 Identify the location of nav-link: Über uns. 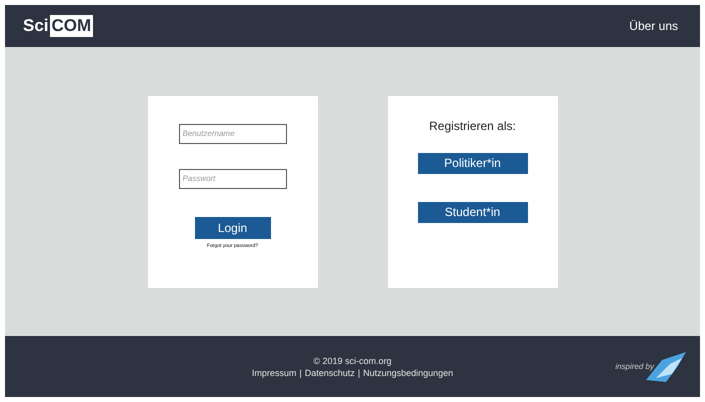
(653, 26).